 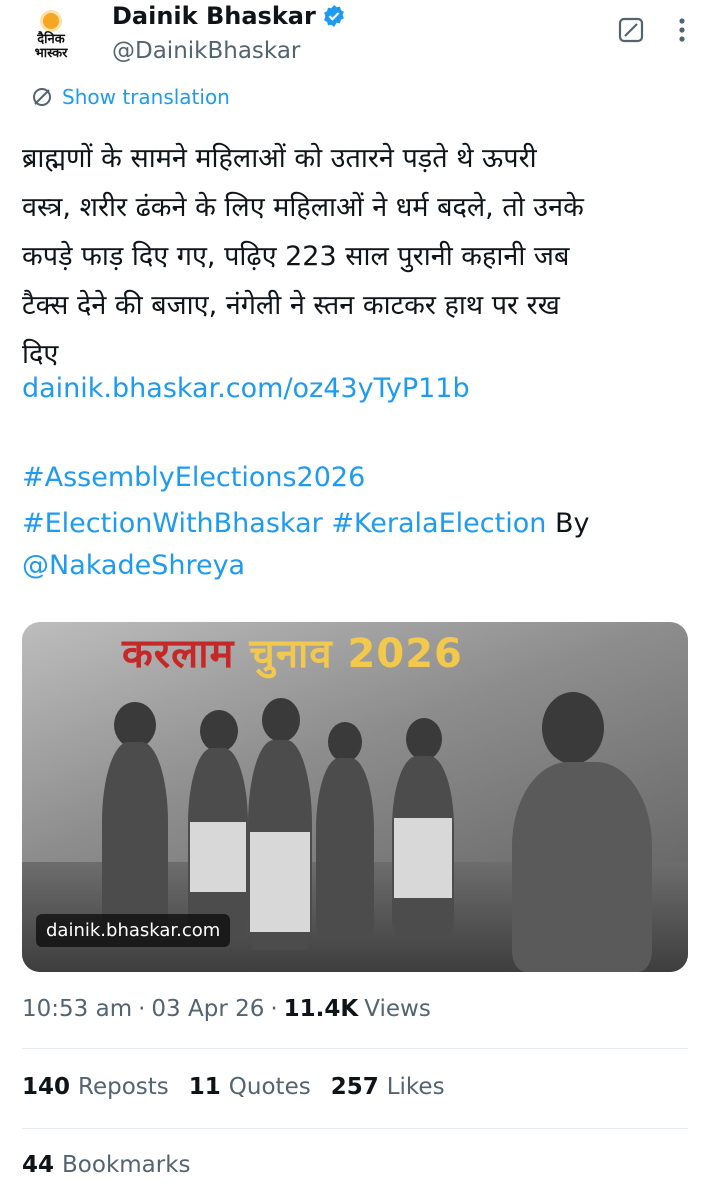 I want to click on views-count: 11.4K, so click(x=321, y=1009).